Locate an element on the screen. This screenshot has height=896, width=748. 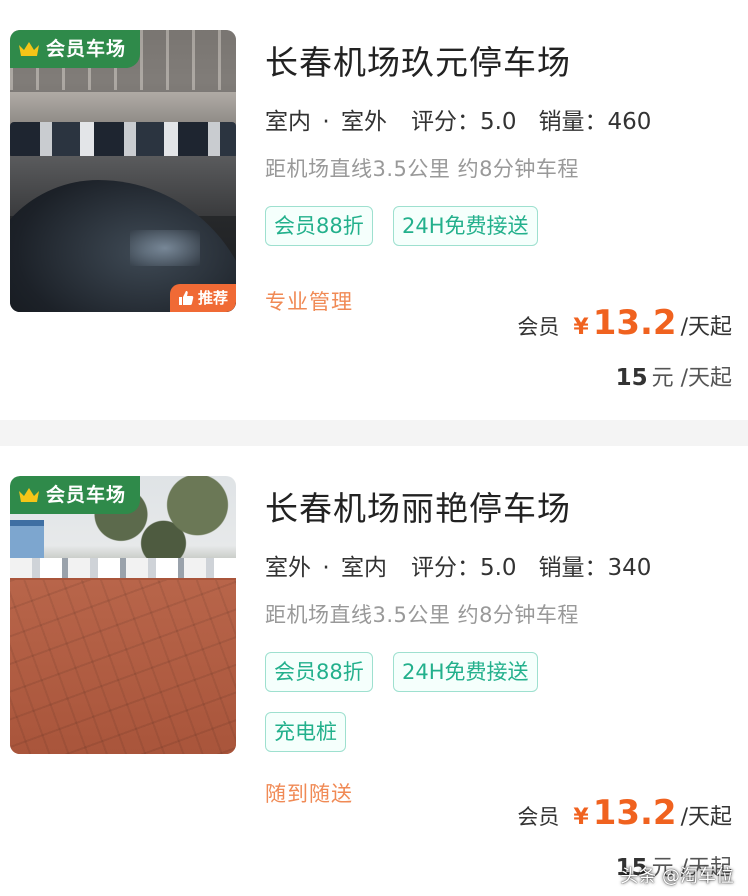
location-type-primary: 室内 is located at coordinates (288, 122).